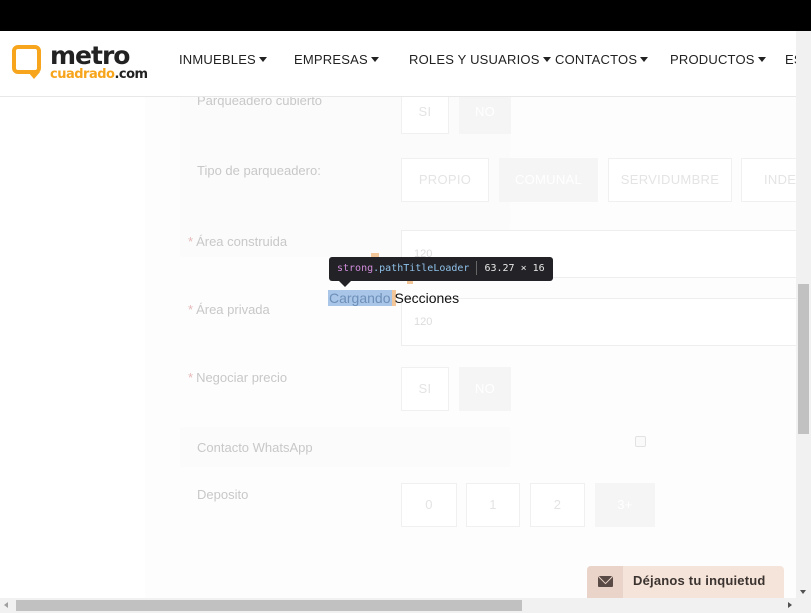  Describe the element at coordinates (790, 605) in the screenshot. I see `scroll-right-arrow-icon` at that location.